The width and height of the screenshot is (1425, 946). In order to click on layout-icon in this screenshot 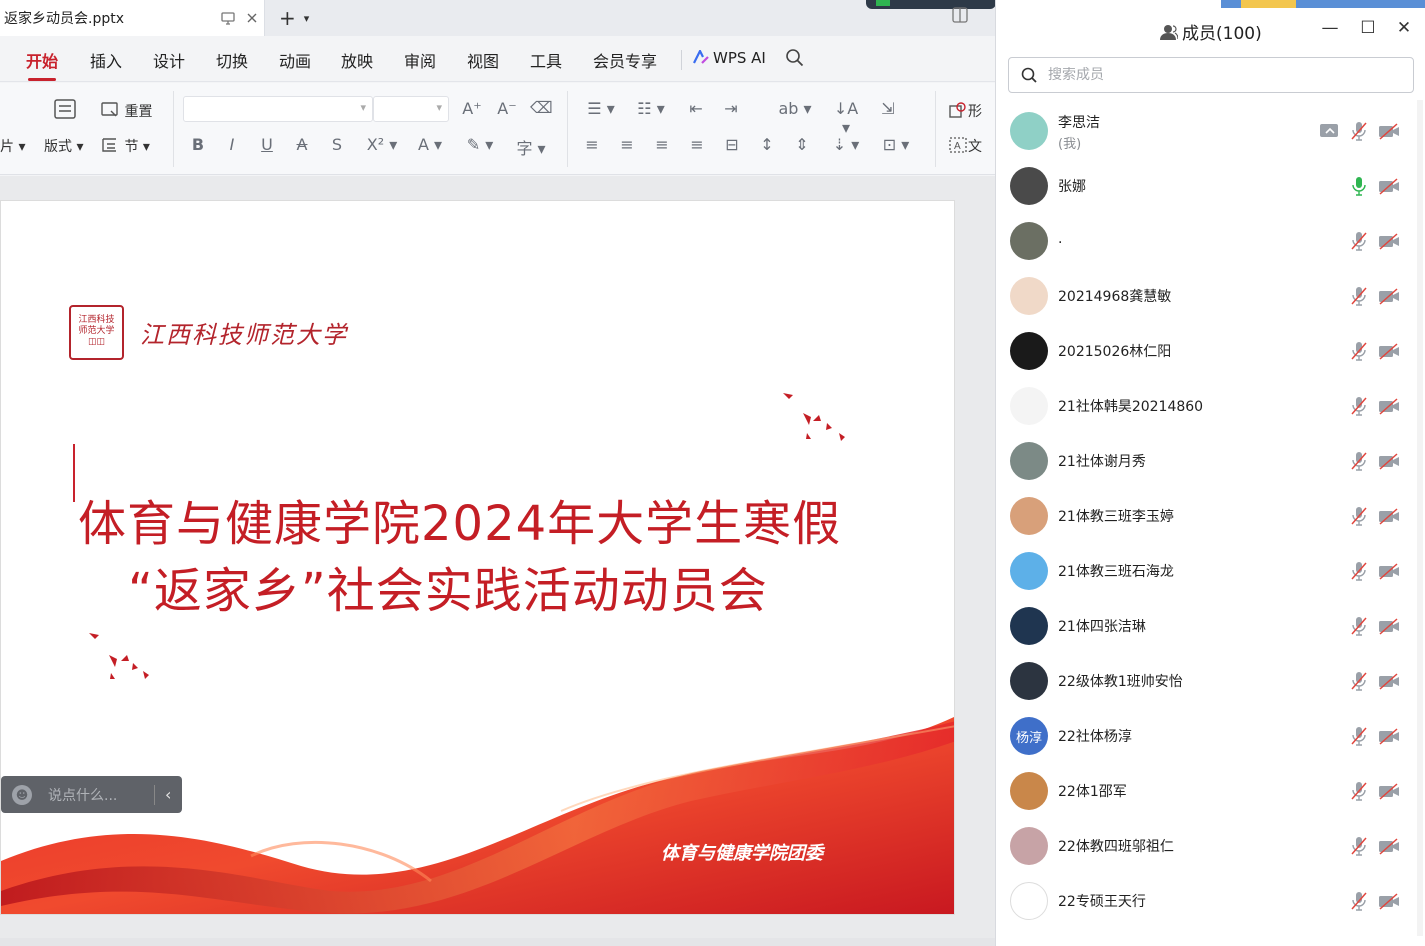, I will do `click(65, 111)`.